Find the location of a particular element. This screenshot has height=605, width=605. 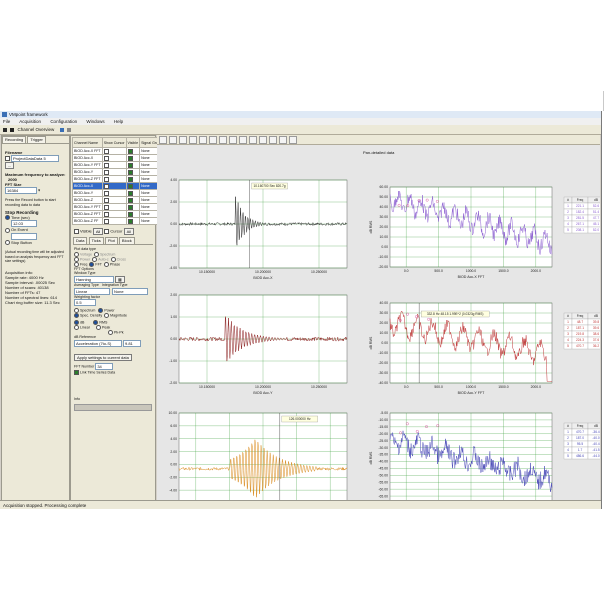

tab-trigger: Trigger is located at coordinates (36, 139).